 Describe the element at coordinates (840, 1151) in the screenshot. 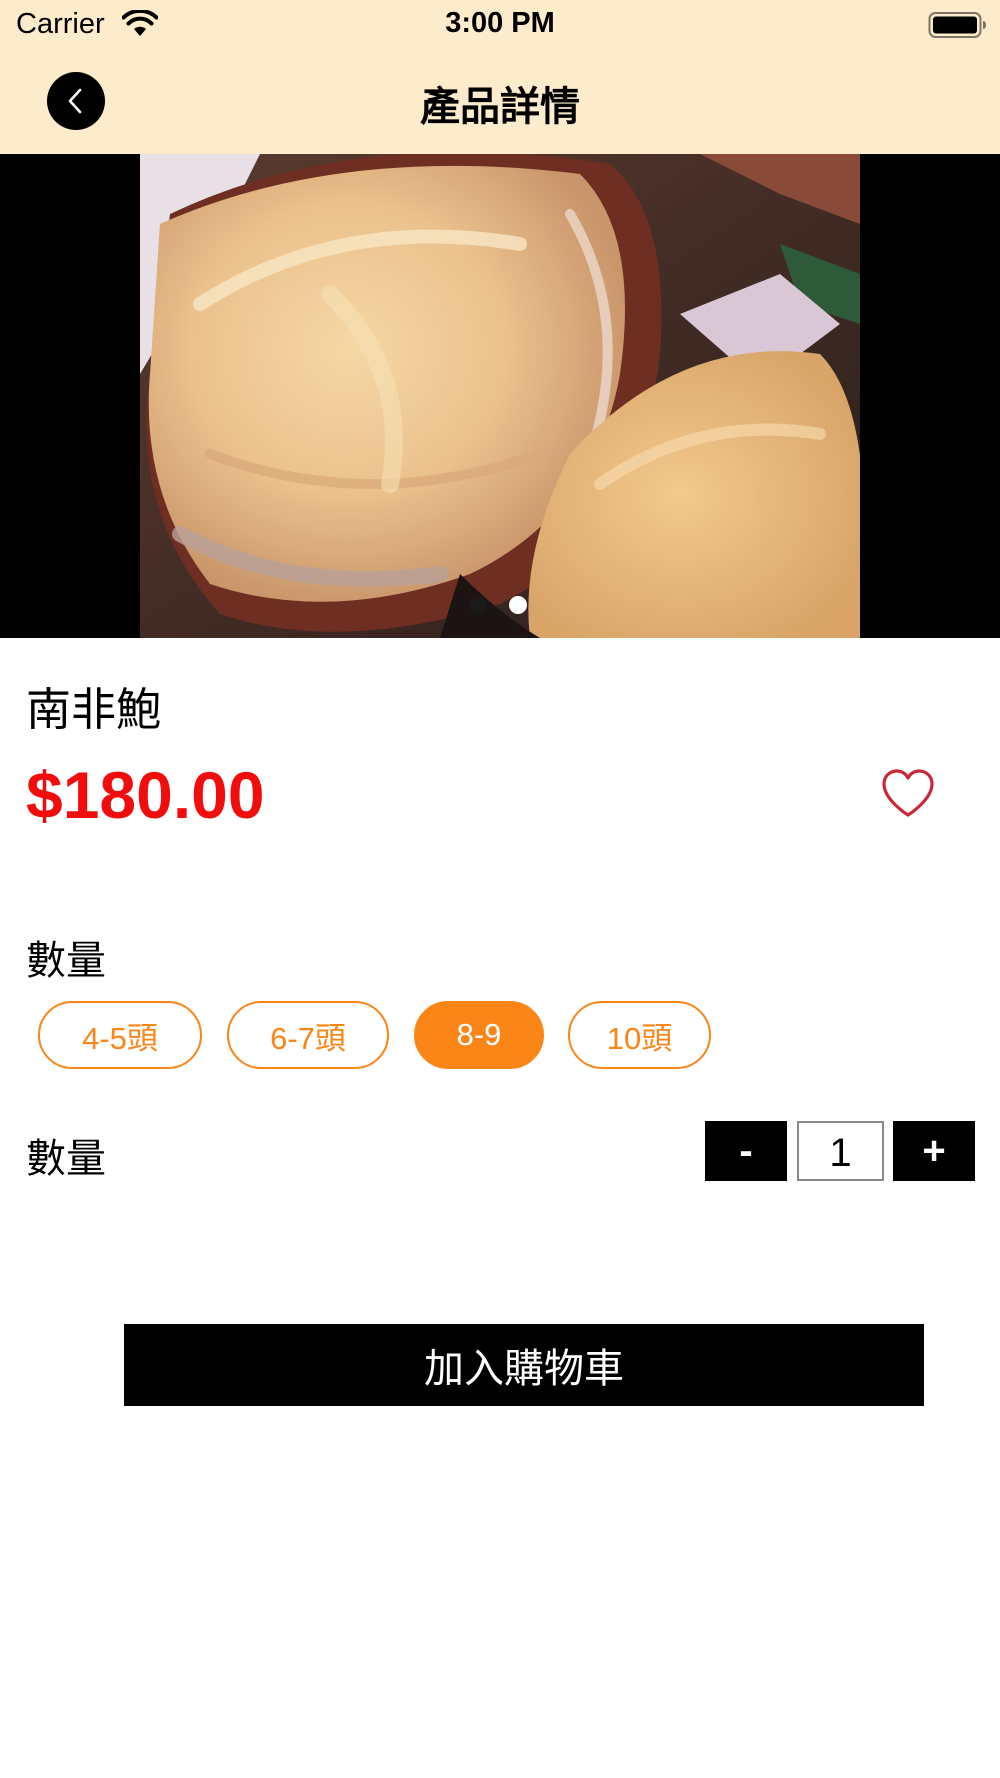

I see `quantity-value: 1` at that location.